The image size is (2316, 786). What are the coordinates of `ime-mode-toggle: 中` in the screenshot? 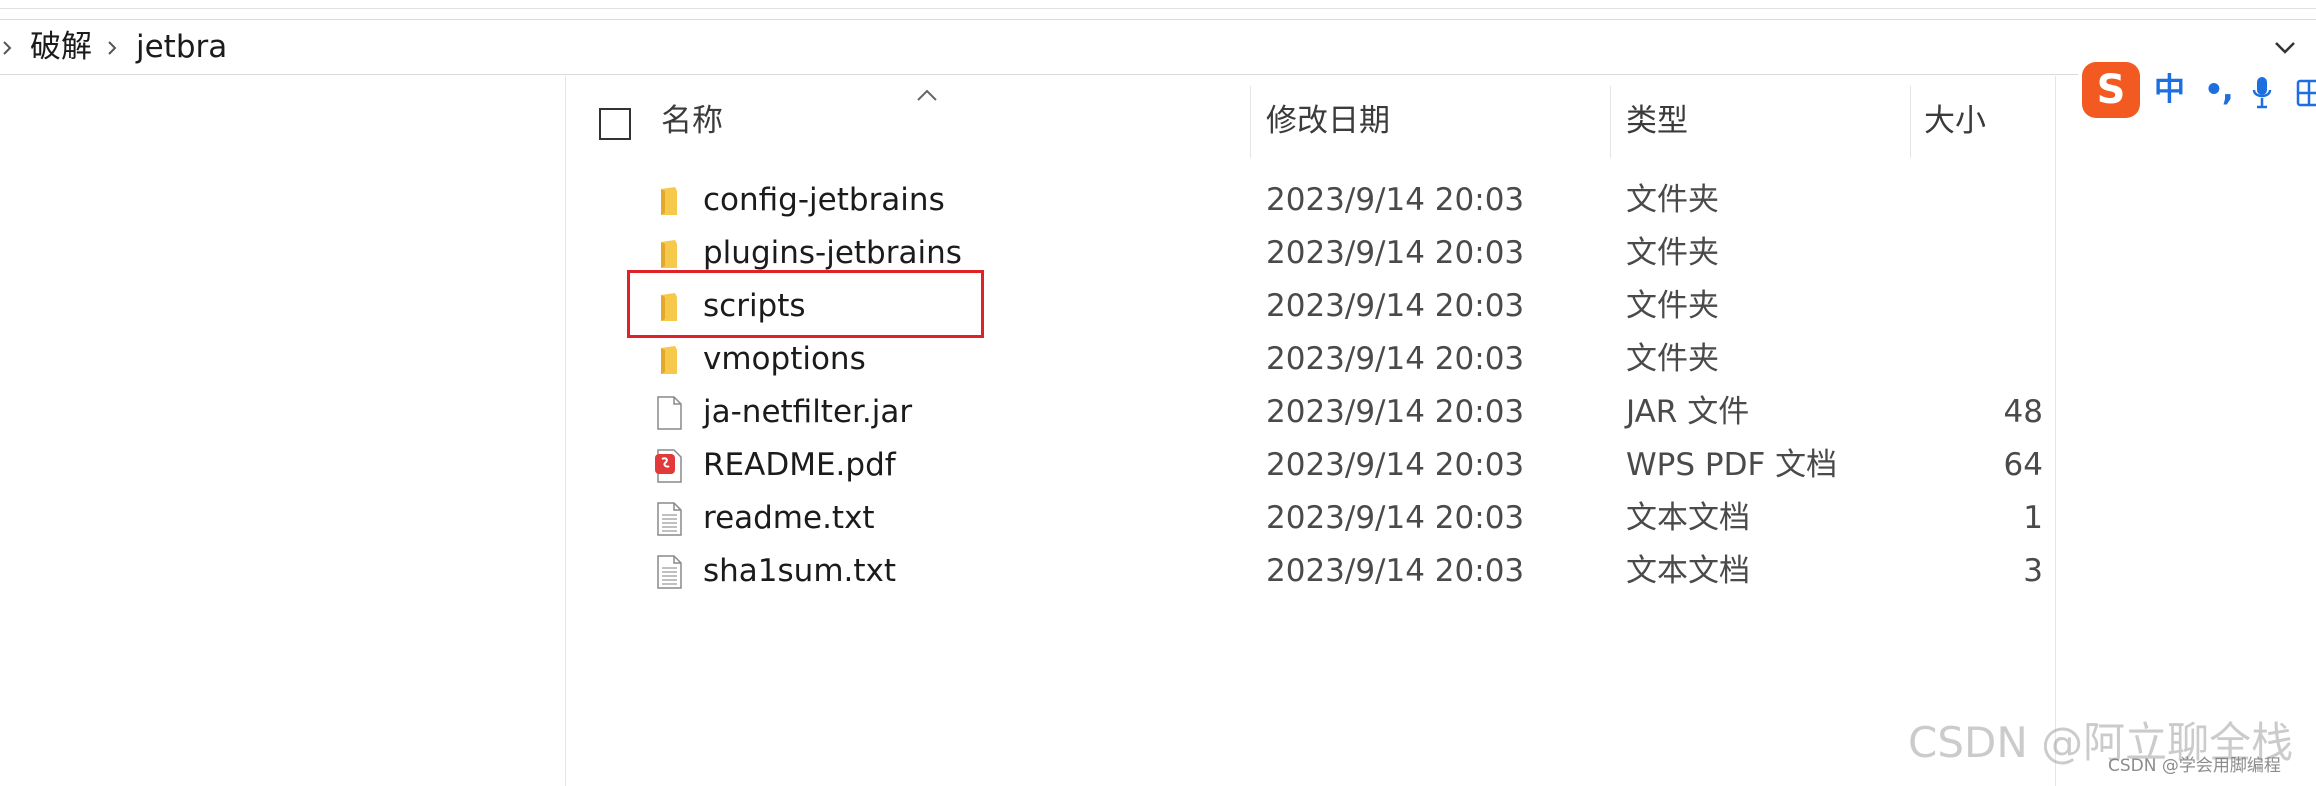 It's located at (2169, 90).